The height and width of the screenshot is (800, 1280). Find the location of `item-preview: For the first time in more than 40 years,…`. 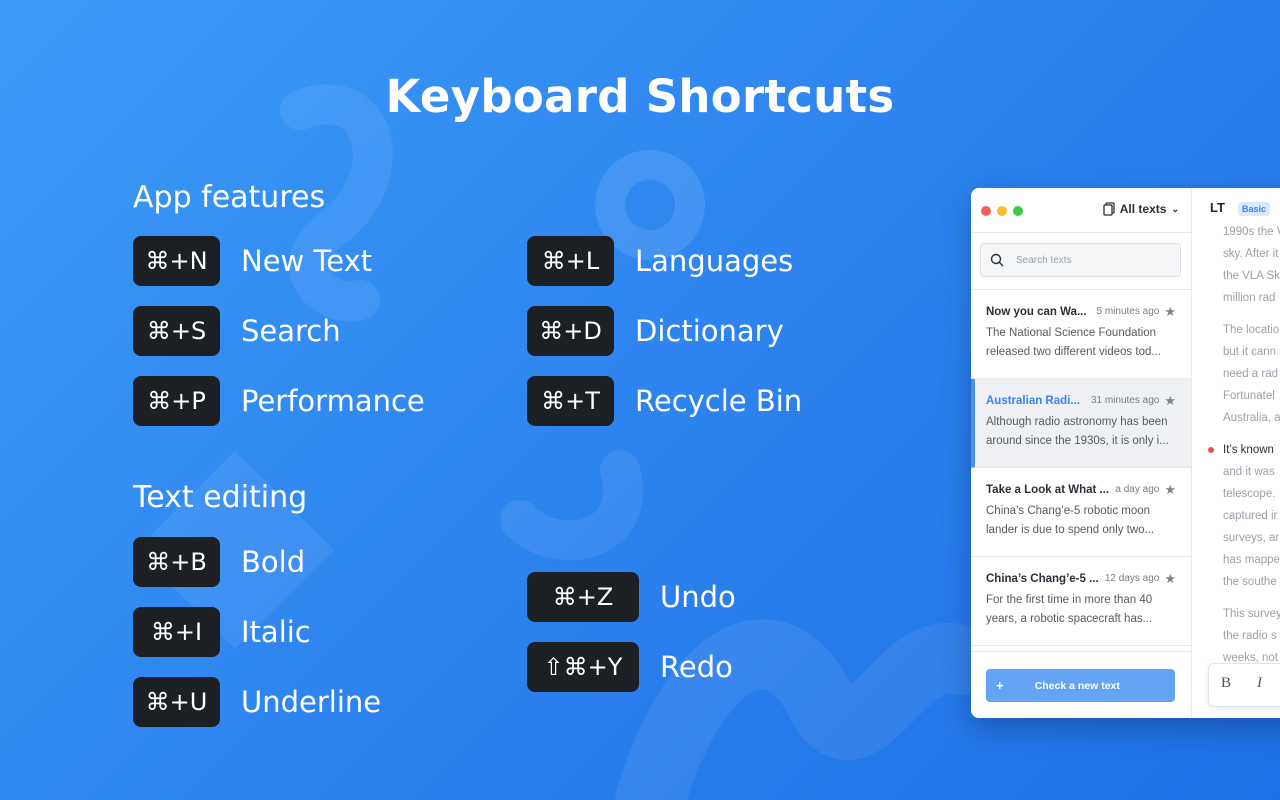

item-preview: For the first time in more than 40 years,… is located at coordinates (1069, 609).